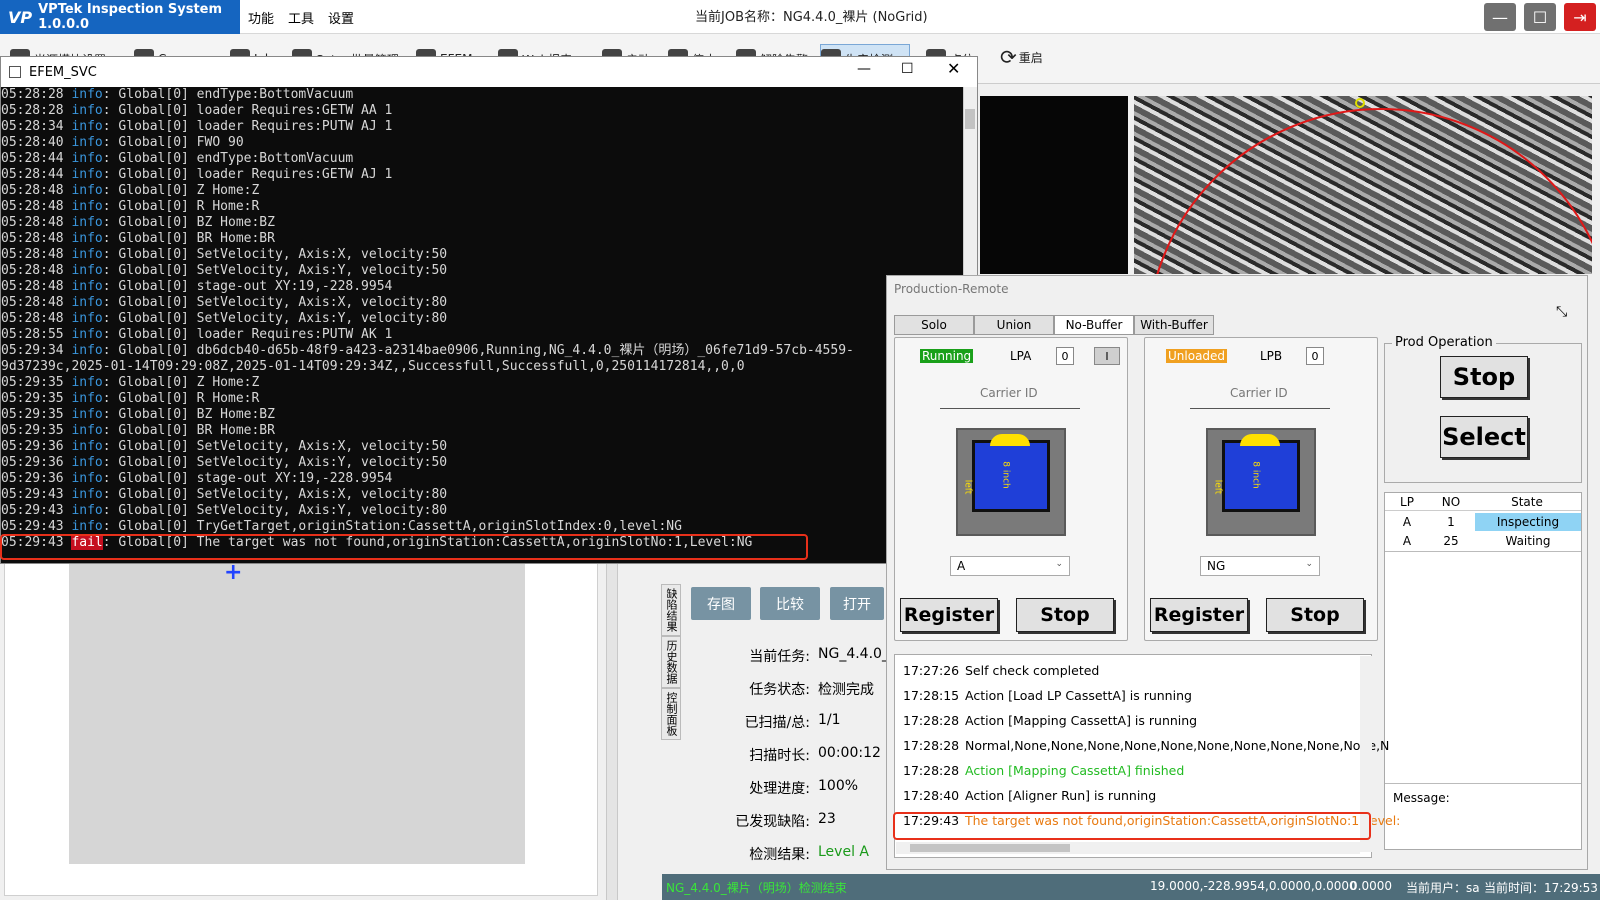  Describe the element at coordinates (481, 415) in the screenshot. I see `console-line: 05:29:35 info: Global[0] BZ Home:BZ` at that location.